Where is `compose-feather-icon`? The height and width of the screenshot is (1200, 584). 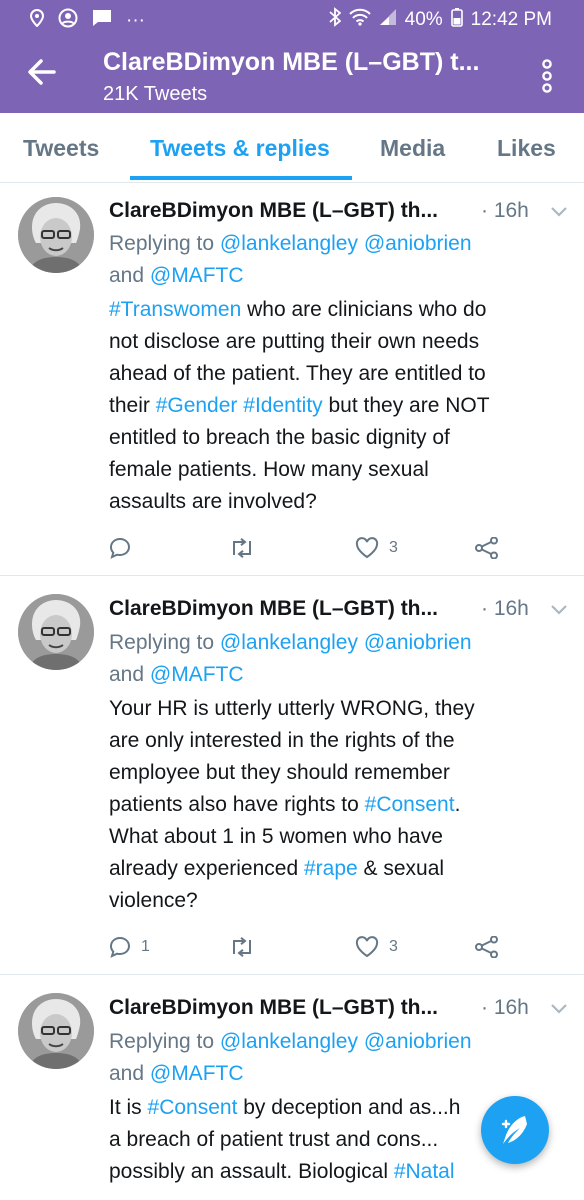
compose-feather-icon is located at coordinates (514, 1130).